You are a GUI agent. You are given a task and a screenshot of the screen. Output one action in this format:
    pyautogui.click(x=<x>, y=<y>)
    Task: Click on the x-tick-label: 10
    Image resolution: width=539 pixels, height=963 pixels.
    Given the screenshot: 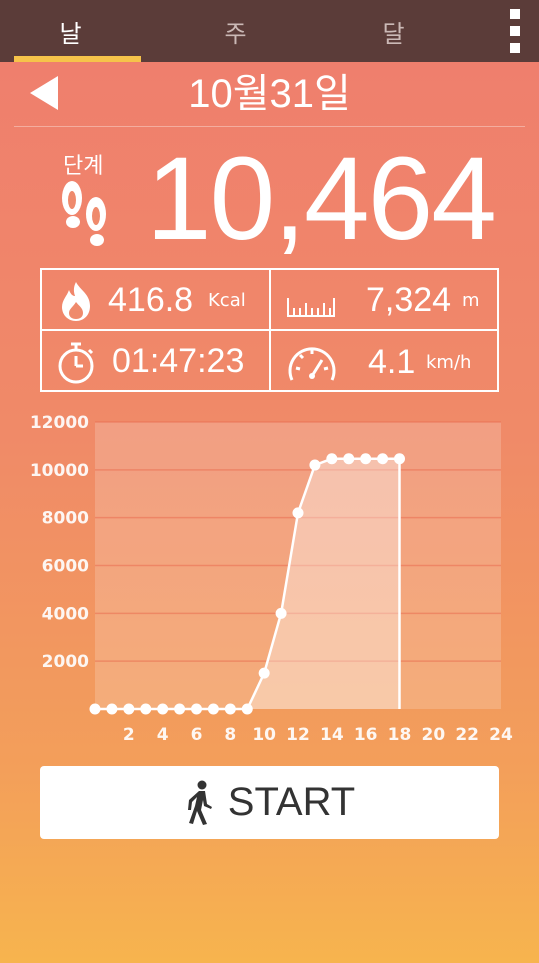 What is the action you would take?
    pyautogui.click(x=264, y=735)
    